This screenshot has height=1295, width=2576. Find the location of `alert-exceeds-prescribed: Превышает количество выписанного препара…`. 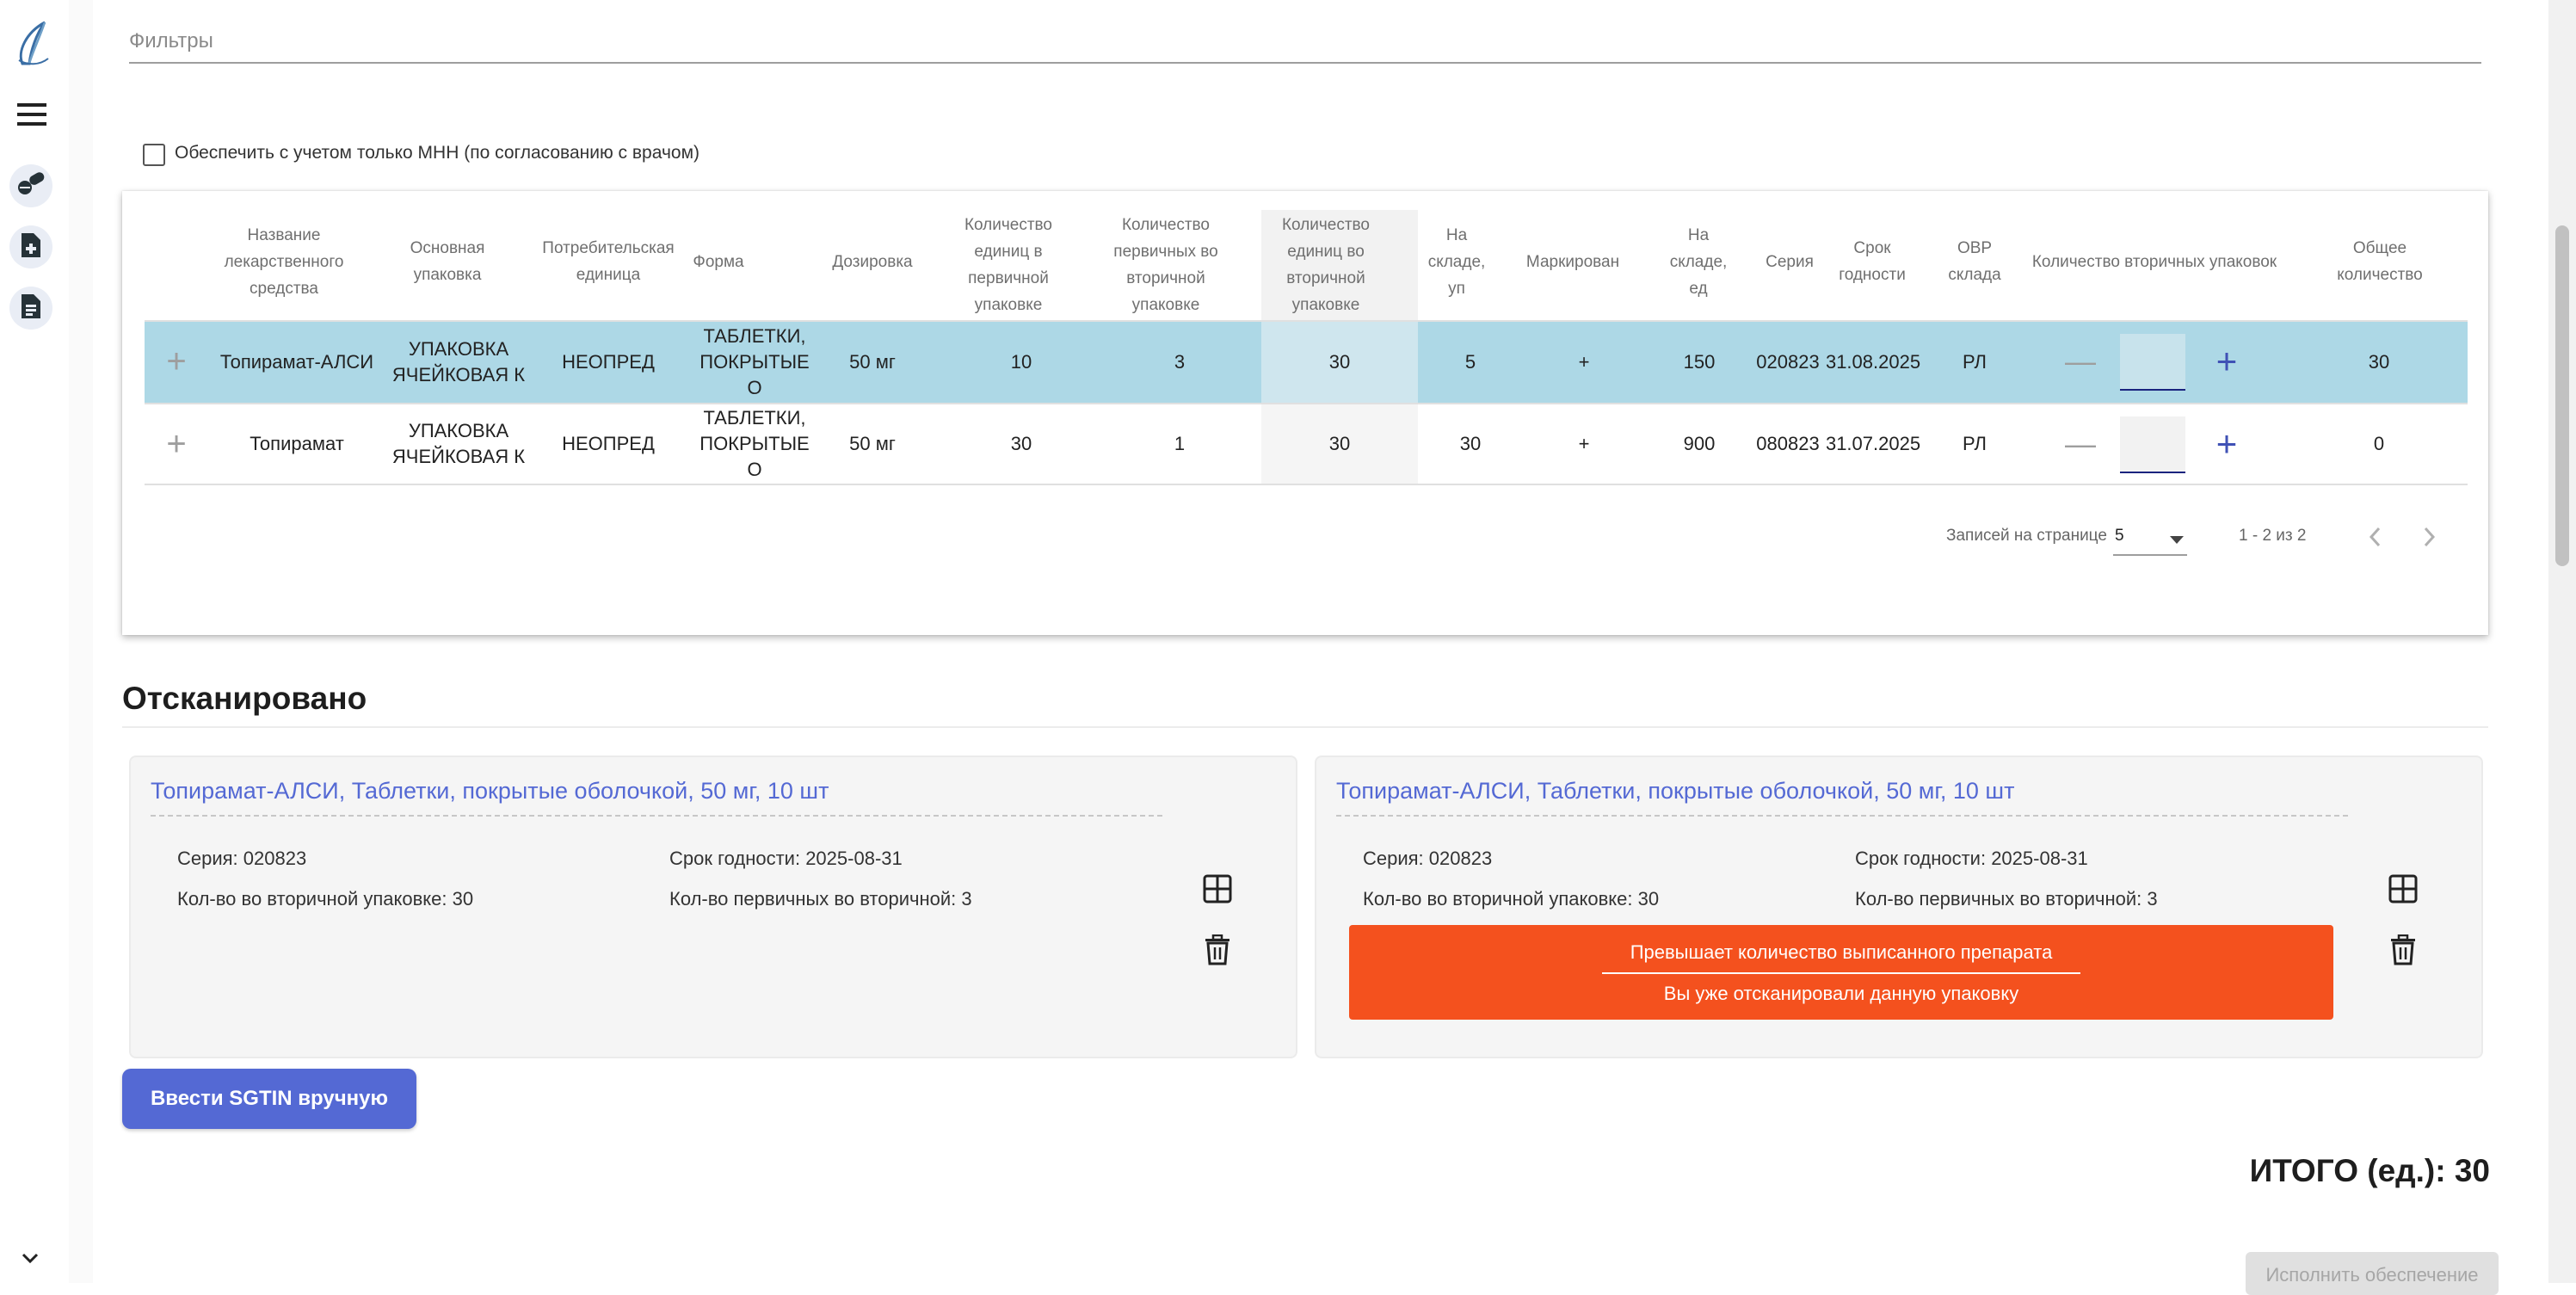

alert-exceeds-prescribed: Превышает количество выписанного препара… is located at coordinates (1842, 952).